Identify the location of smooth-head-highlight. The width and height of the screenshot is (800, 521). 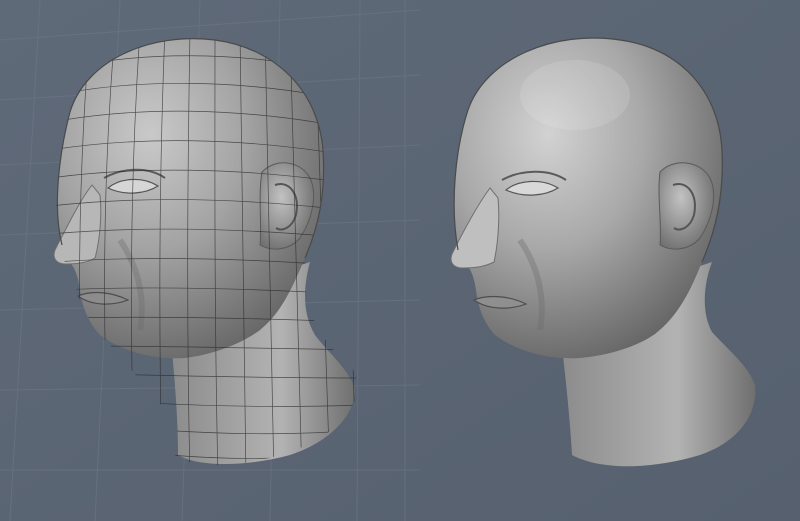
(575, 95).